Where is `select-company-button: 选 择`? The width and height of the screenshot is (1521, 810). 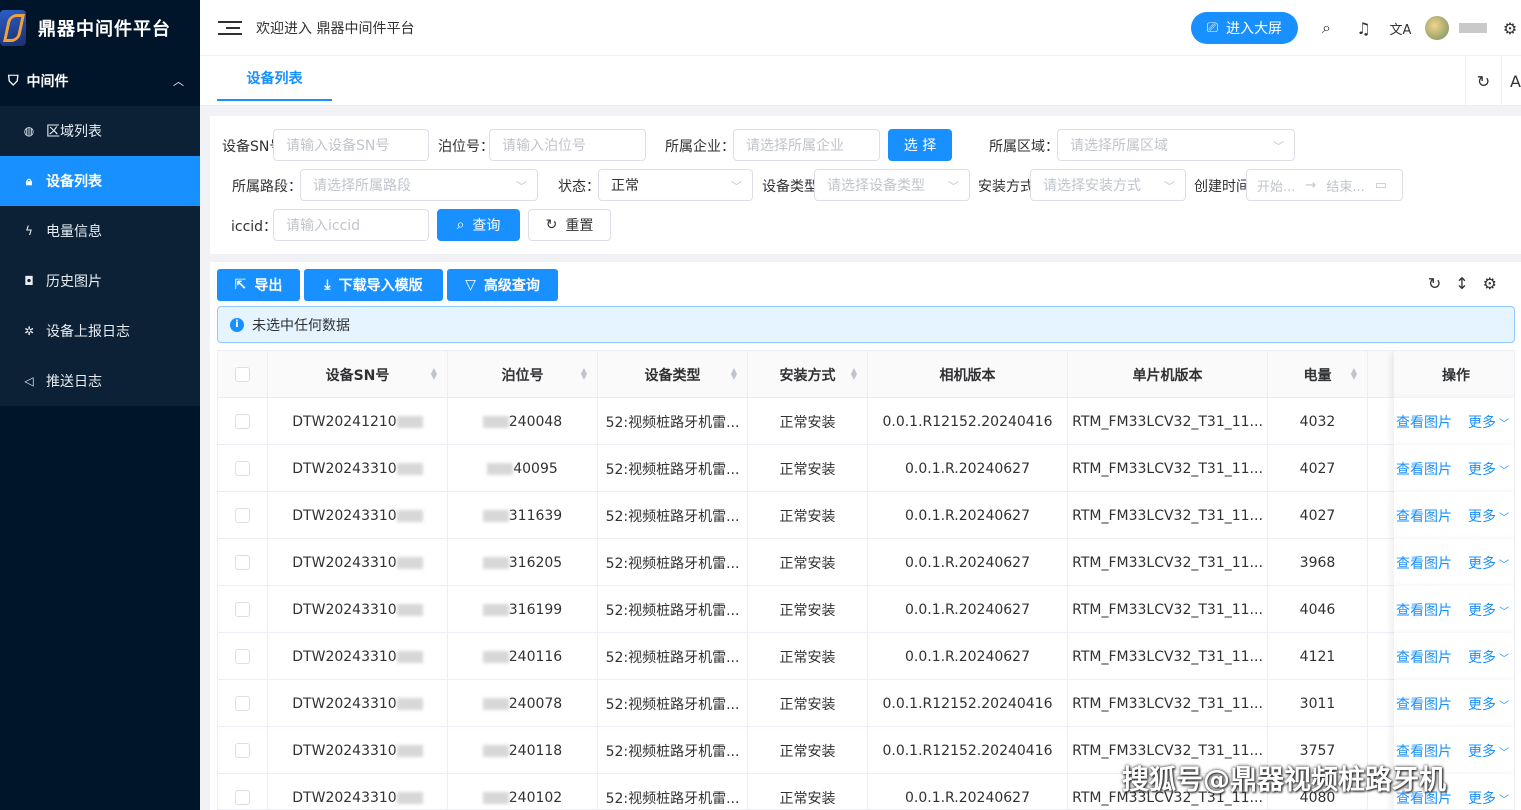
select-company-button: 选 择 is located at coordinates (920, 145).